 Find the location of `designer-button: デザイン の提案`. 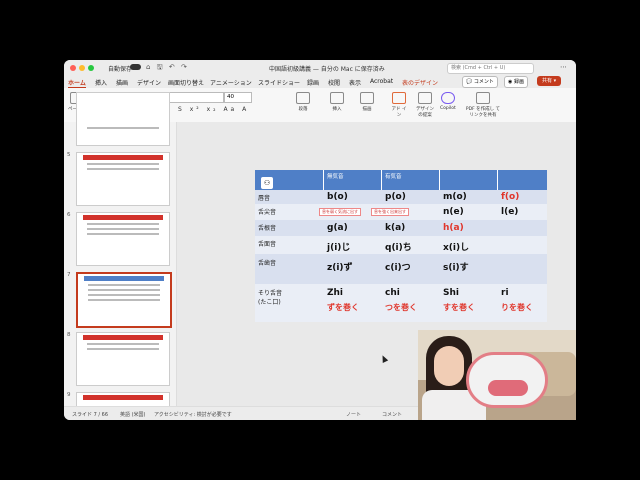

designer-button: デザイン の提案 is located at coordinates (425, 105).